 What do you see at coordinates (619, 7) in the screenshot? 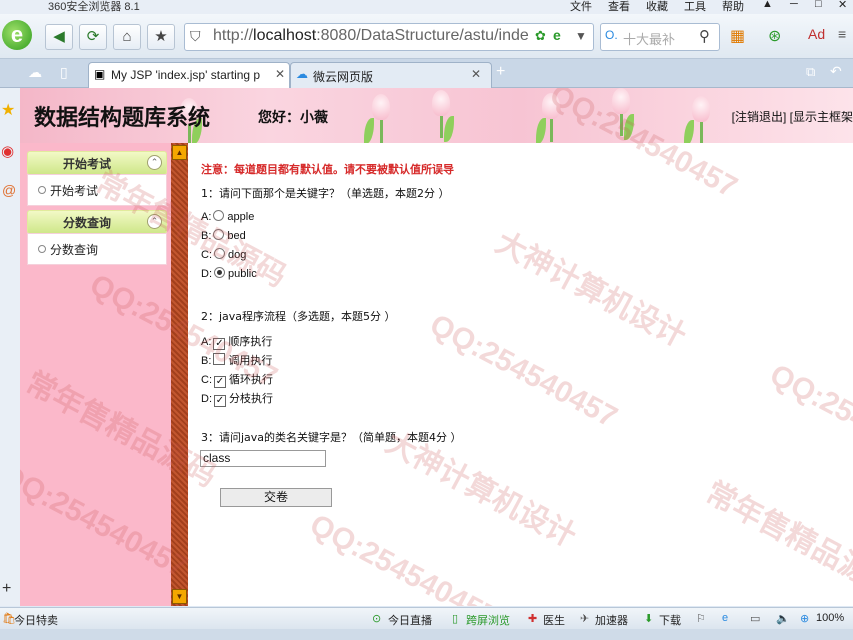
I see `menu-view: 查看` at bounding box center [619, 7].